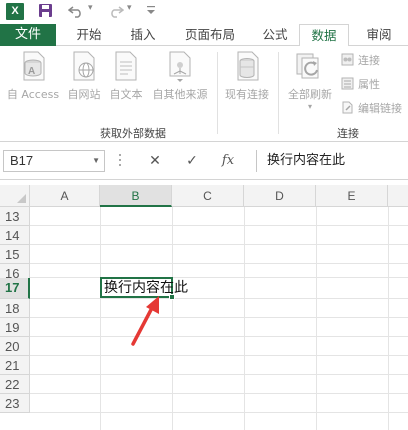 Image resolution: width=408 pixels, height=430 pixels. Describe the element at coordinates (143, 35) in the screenshot. I see `tab-insert: 插入` at that location.